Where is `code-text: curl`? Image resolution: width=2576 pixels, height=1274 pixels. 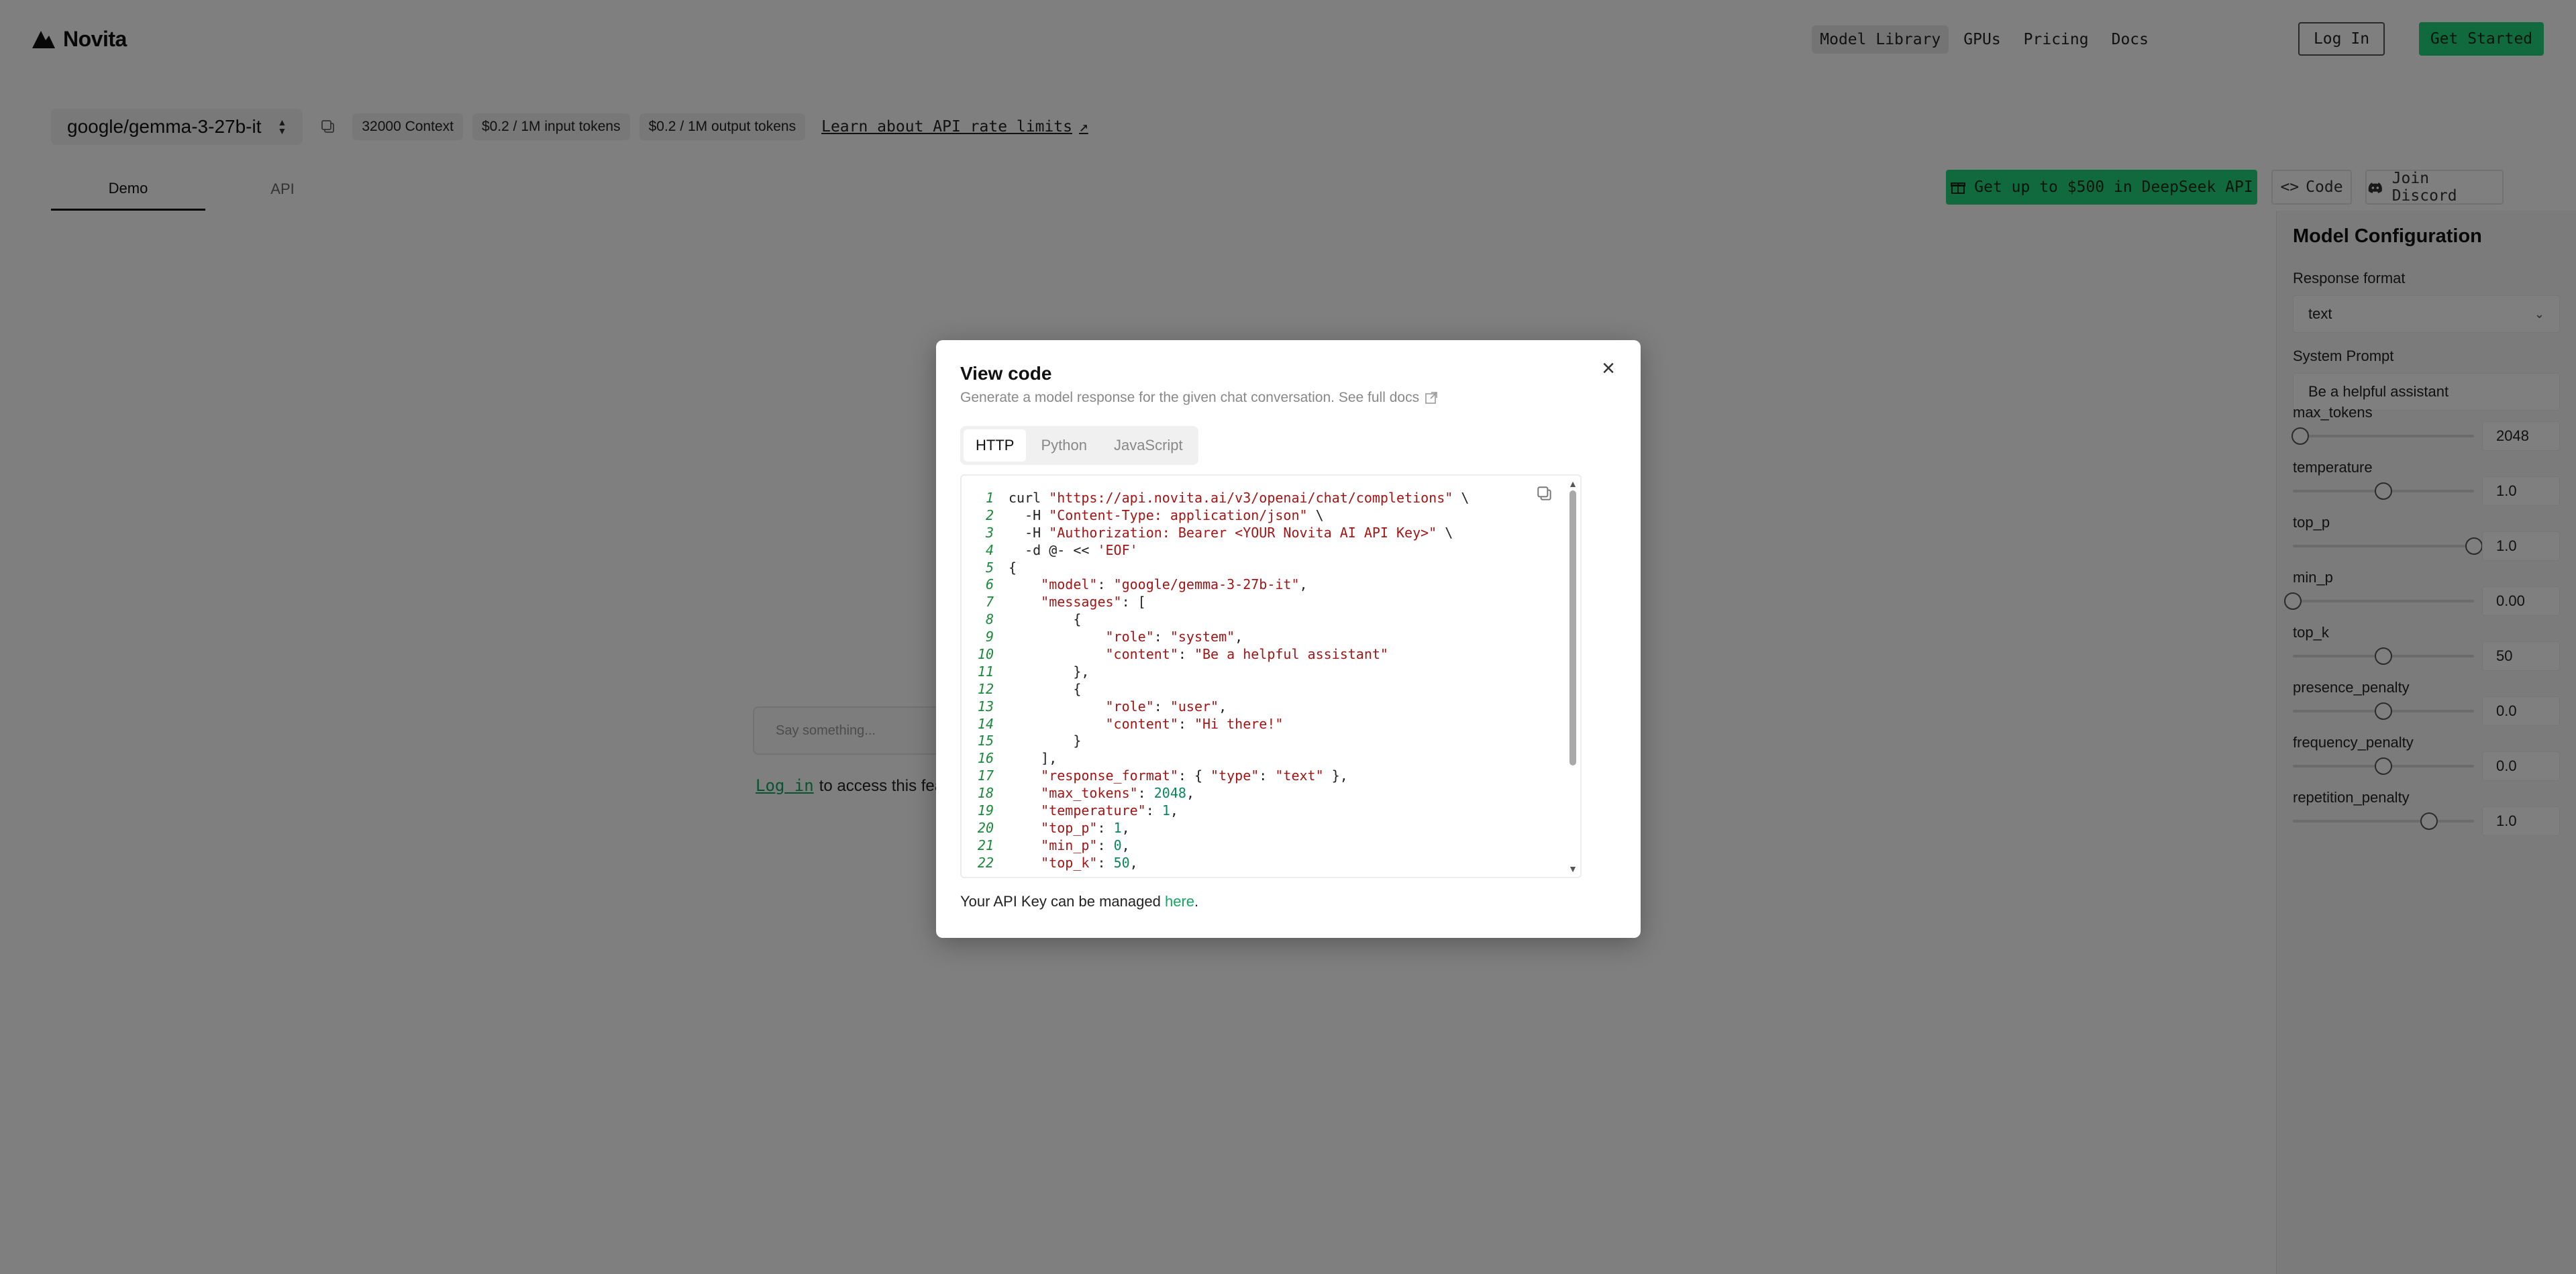 code-text: curl is located at coordinates (1029, 497).